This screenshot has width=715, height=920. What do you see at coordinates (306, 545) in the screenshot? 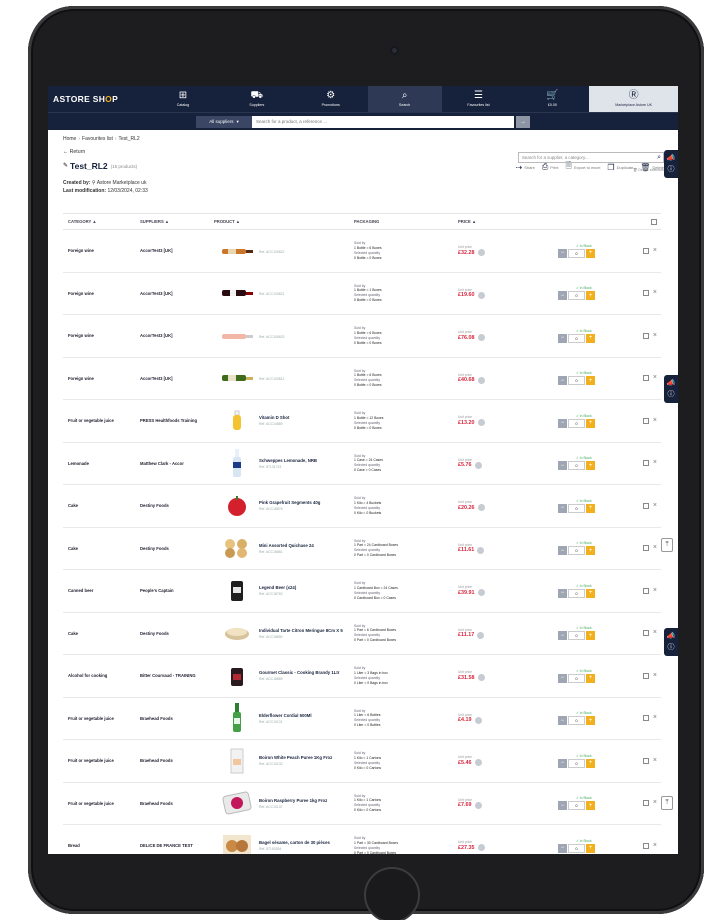
I see `product-name: Mini Assorted Quichase 24` at bounding box center [306, 545].